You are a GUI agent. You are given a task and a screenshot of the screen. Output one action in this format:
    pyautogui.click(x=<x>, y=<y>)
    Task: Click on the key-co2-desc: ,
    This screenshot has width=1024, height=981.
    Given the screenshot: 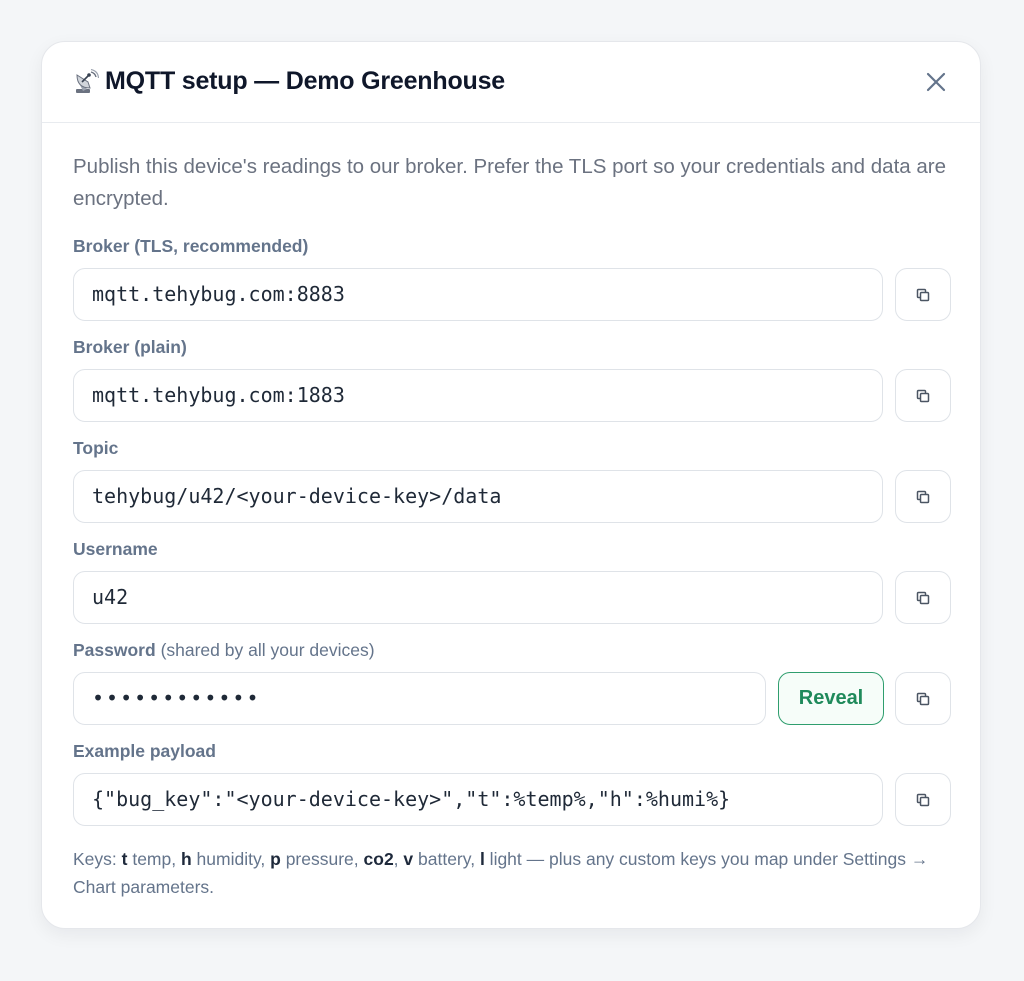 What is the action you would take?
    pyautogui.click(x=398, y=859)
    